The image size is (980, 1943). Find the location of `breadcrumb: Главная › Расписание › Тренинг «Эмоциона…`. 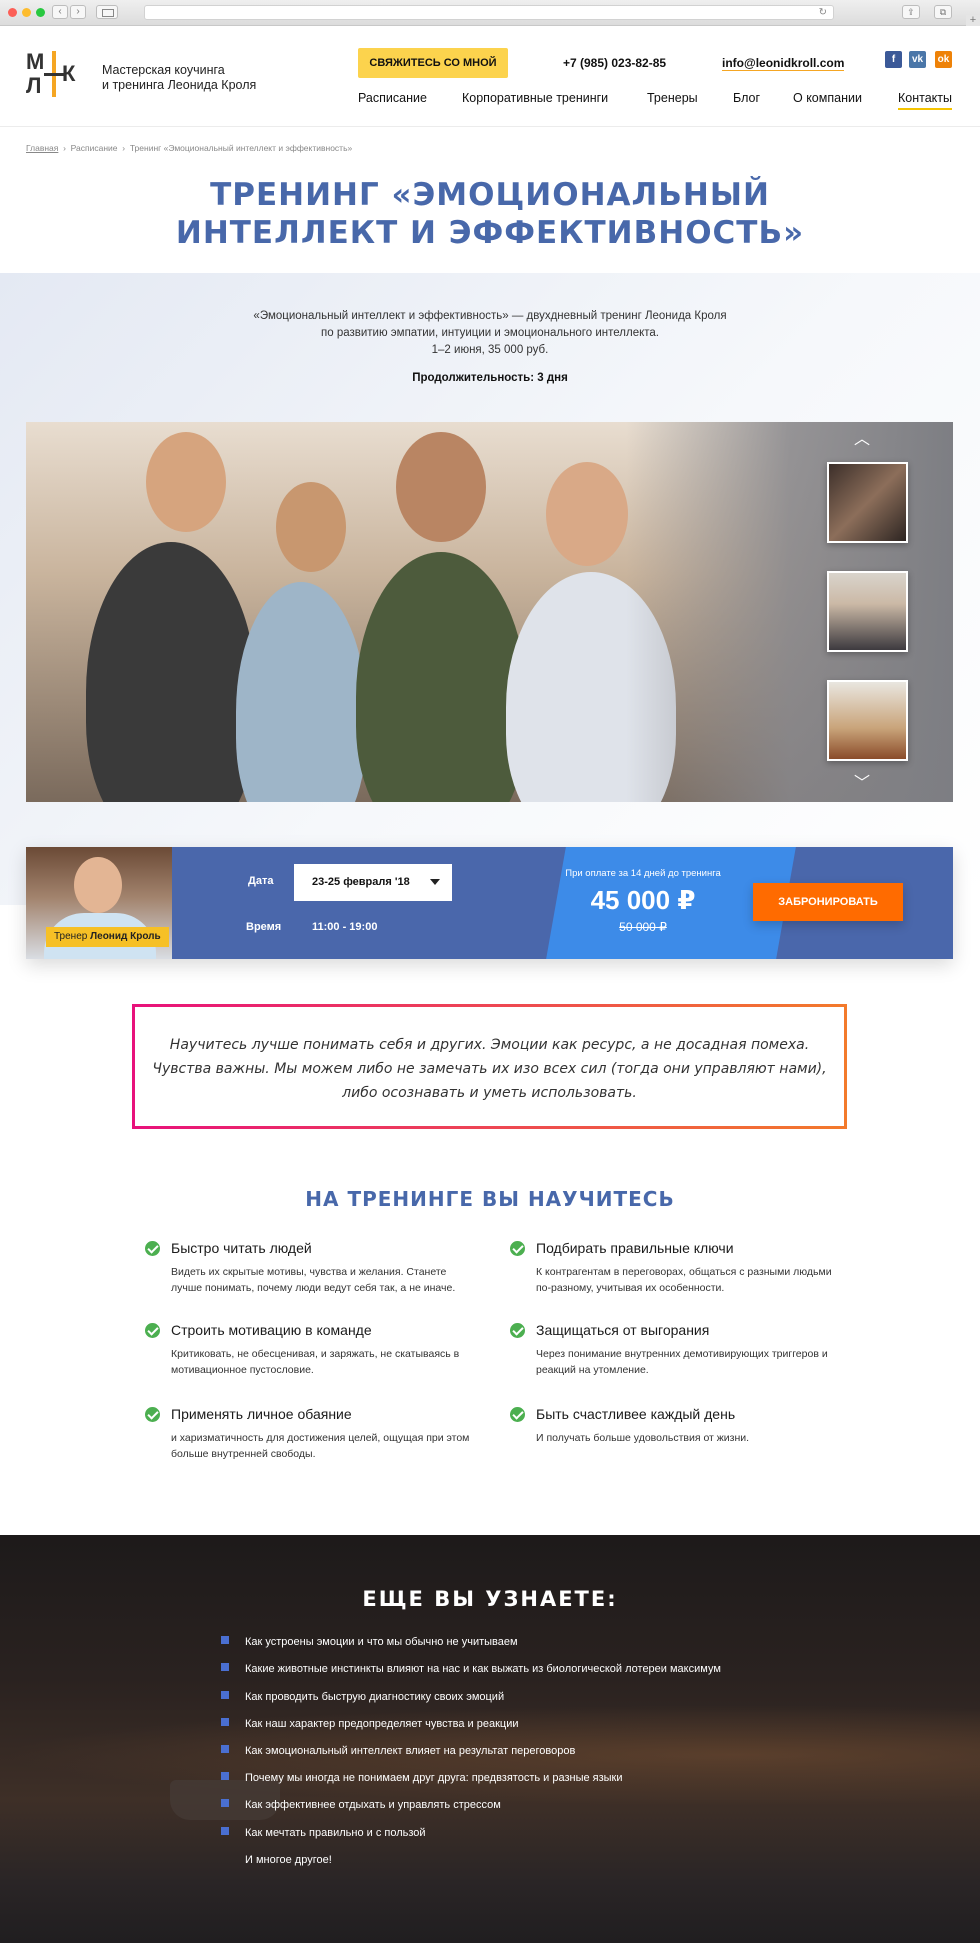

breadcrumb: Главная › Расписание › Тренинг «Эмоциона… is located at coordinates (189, 148).